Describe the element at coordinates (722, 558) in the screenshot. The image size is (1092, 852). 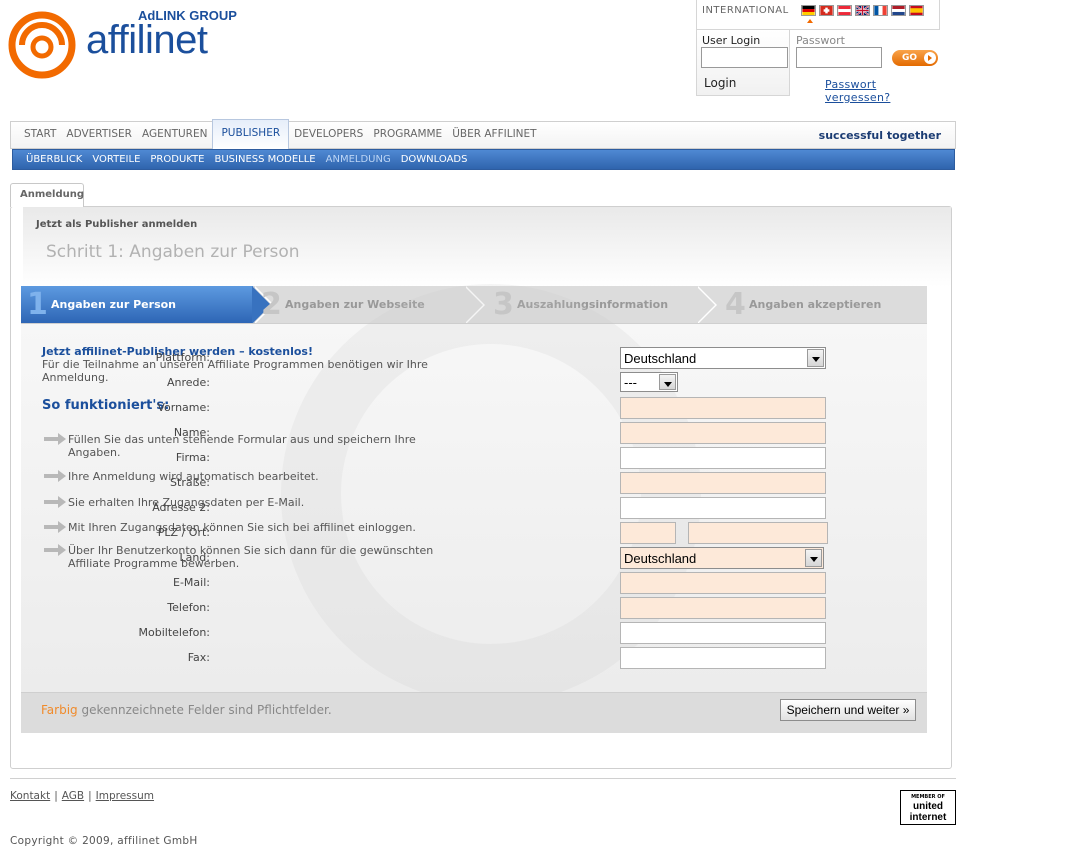
I see `land-select: Deutschland` at that location.